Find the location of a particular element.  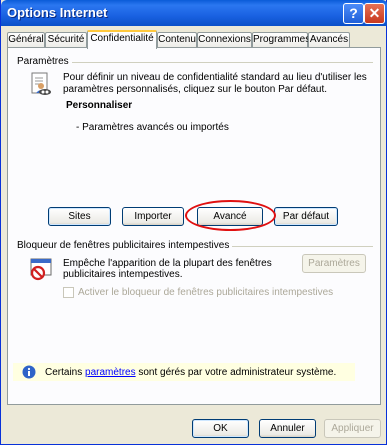

close-button: ✕ is located at coordinates (374, 13).